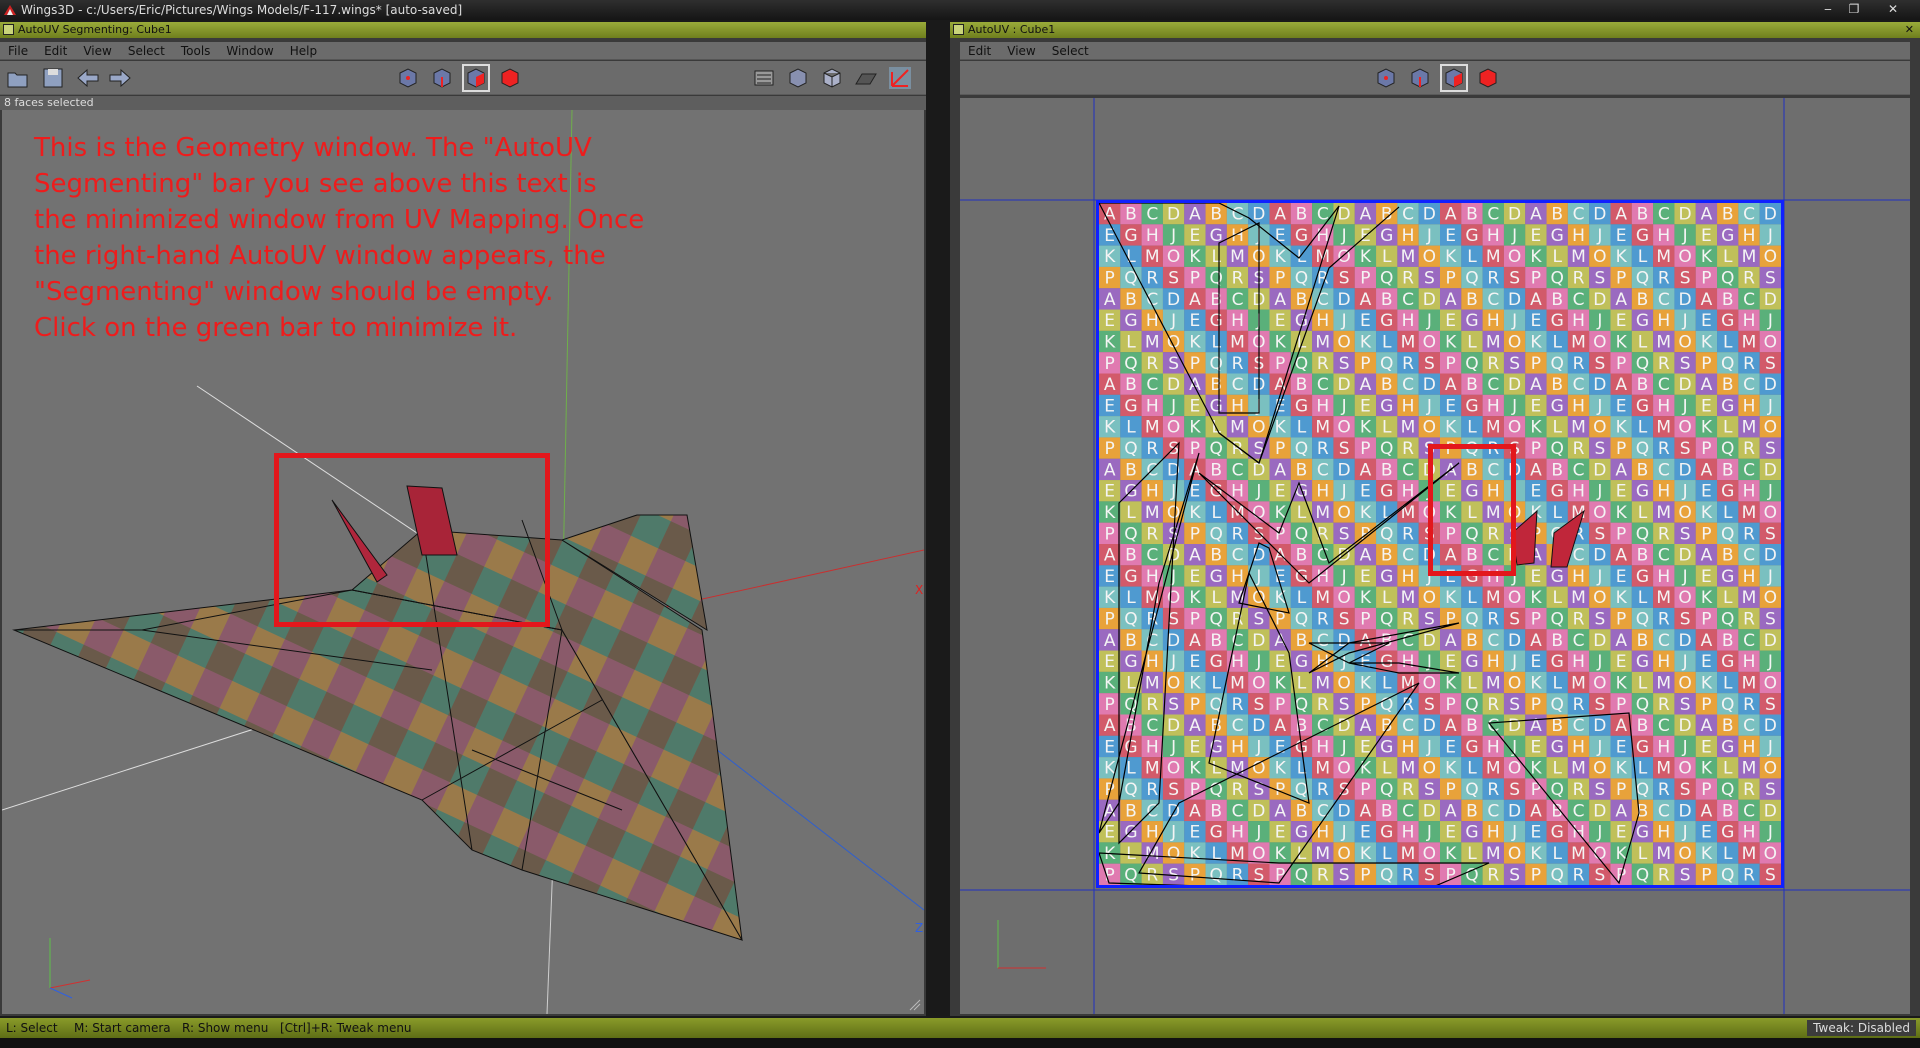 This screenshot has width=1920, height=1048. I want to click on highlight-box-geometry, so click(412, 540).